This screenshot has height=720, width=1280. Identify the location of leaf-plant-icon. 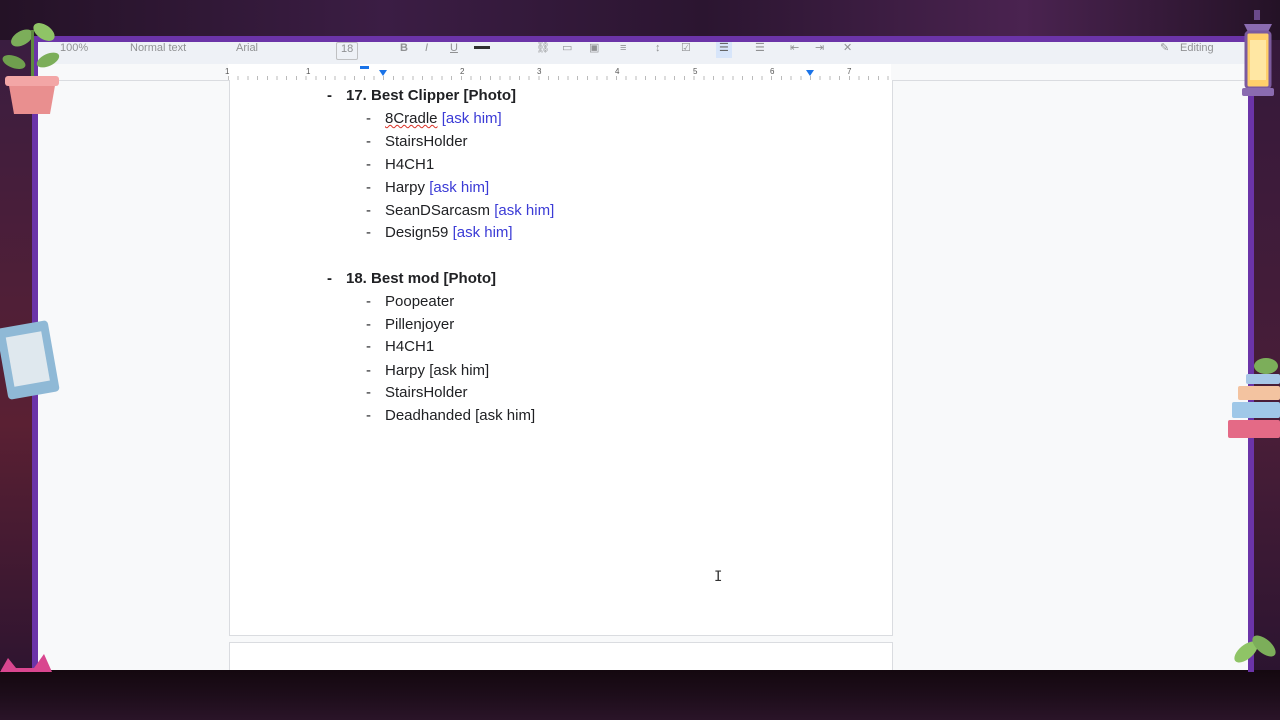
(1255, 649).